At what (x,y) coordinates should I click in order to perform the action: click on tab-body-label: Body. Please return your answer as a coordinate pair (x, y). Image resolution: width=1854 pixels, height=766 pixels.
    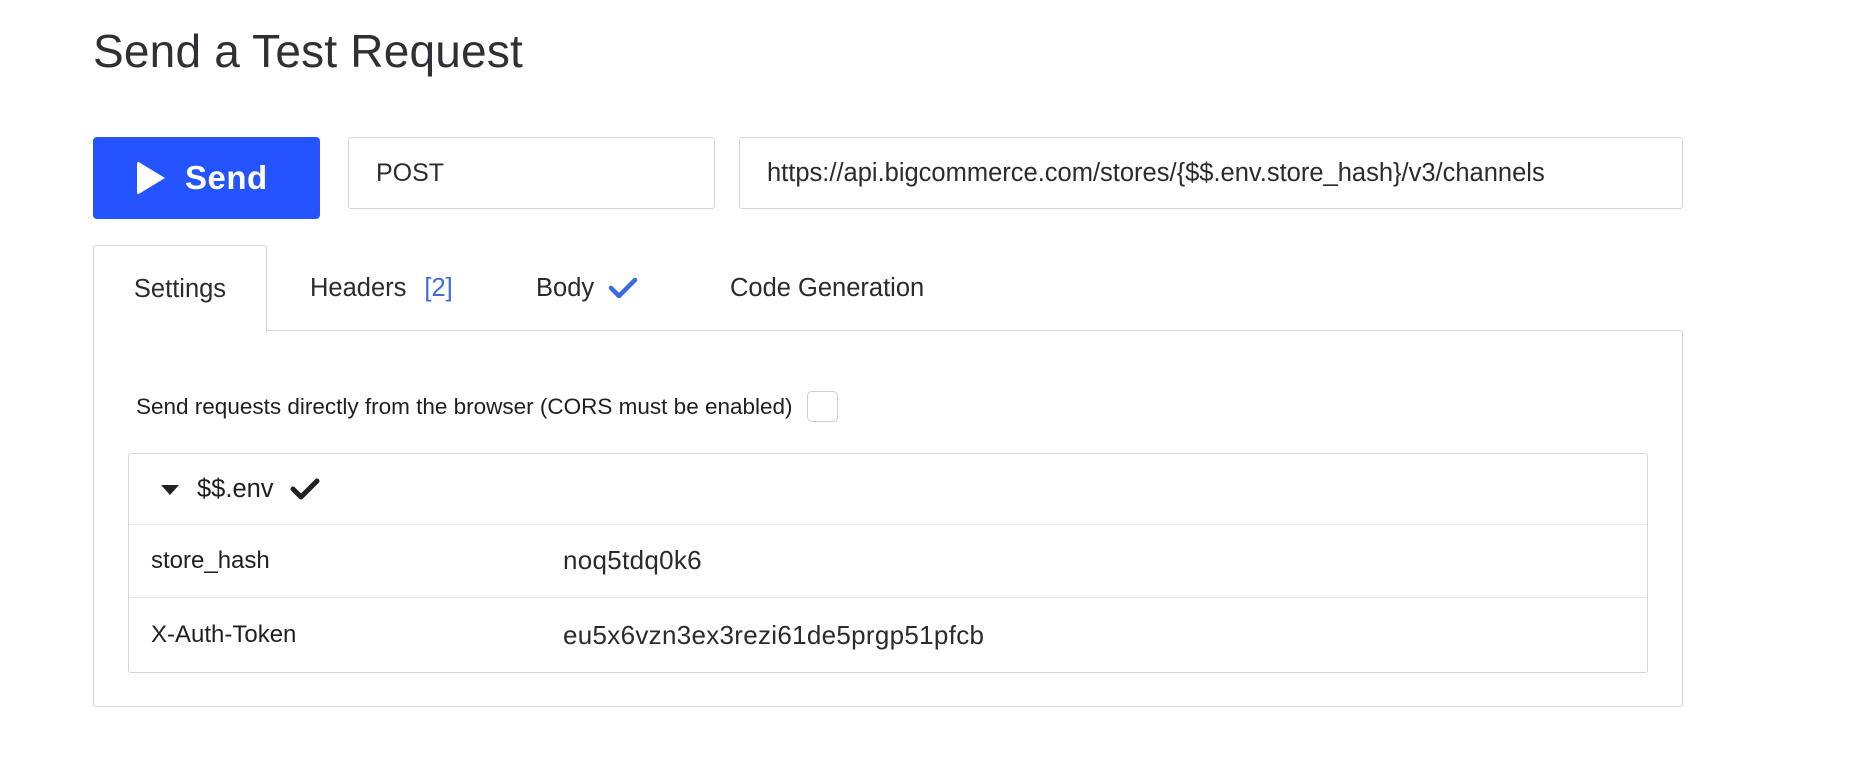
    Looking at the image, I should click on (565, 287).